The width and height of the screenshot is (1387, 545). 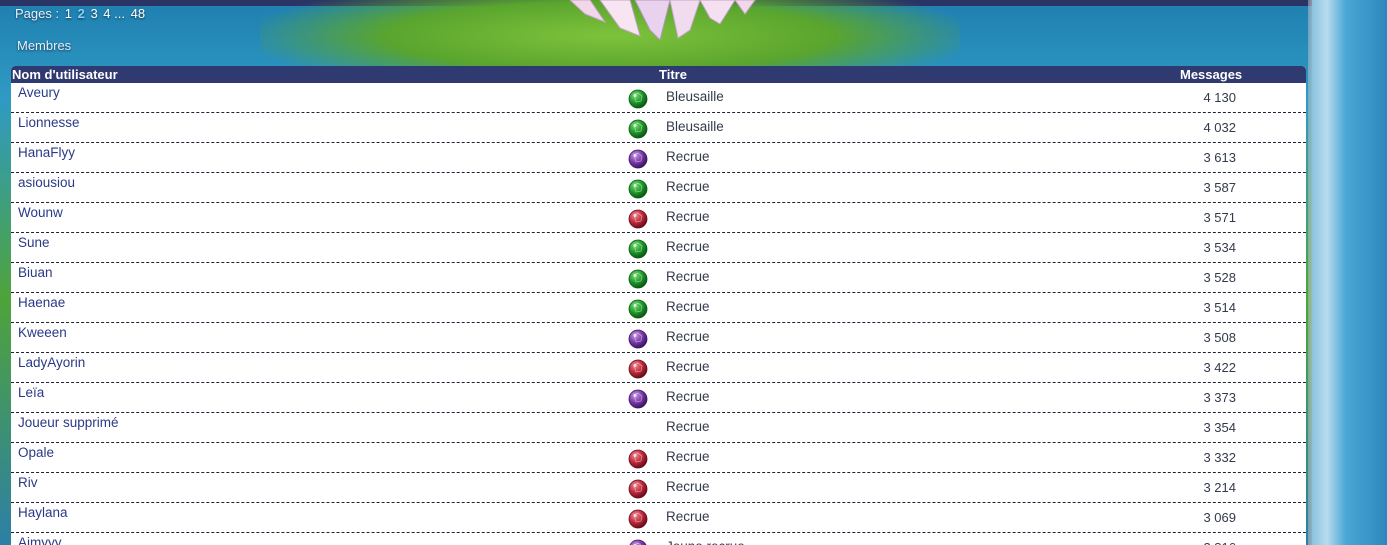 I want to click on username-link: Joueur supprimé, so click(x=68, y=422).